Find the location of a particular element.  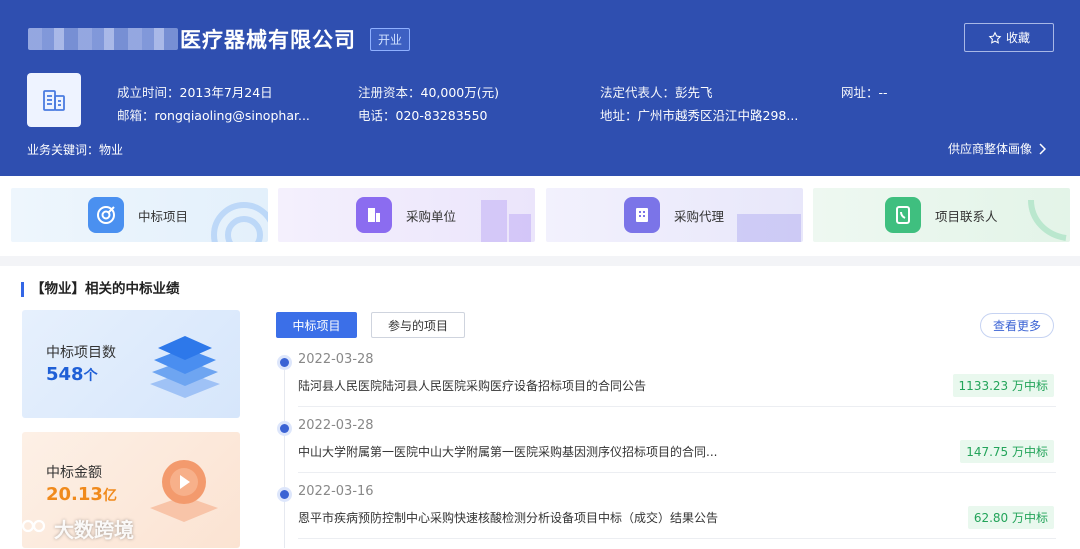

office-decoration-icon is located at coordinates (769, 228).